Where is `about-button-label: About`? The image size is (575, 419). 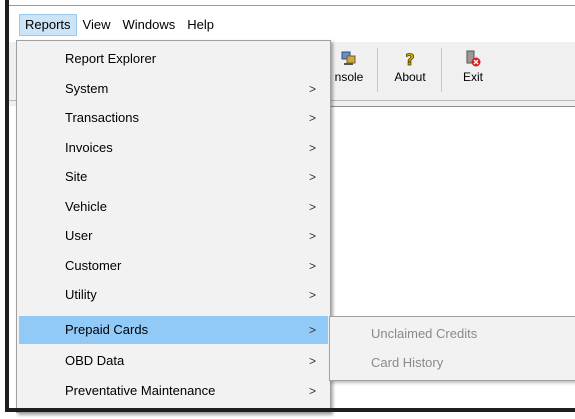
about-button-label: About is located at coordinates (410, 77).